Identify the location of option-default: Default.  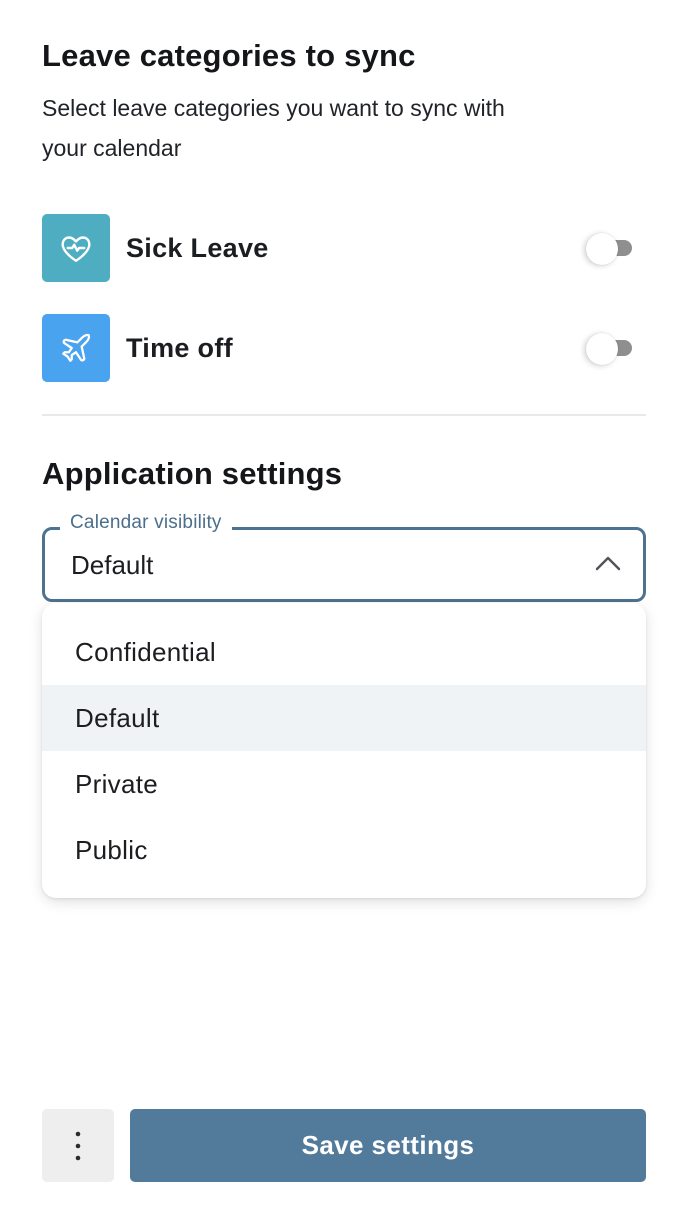
(344, 718).